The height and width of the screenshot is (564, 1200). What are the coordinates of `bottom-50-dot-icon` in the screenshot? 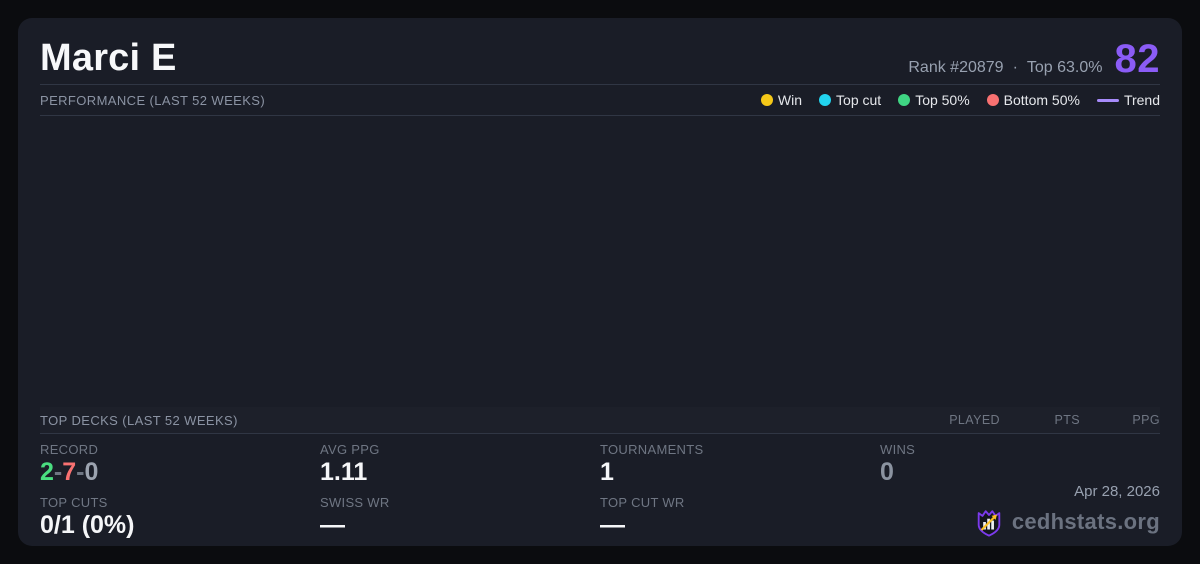 It's located at (992, 100).